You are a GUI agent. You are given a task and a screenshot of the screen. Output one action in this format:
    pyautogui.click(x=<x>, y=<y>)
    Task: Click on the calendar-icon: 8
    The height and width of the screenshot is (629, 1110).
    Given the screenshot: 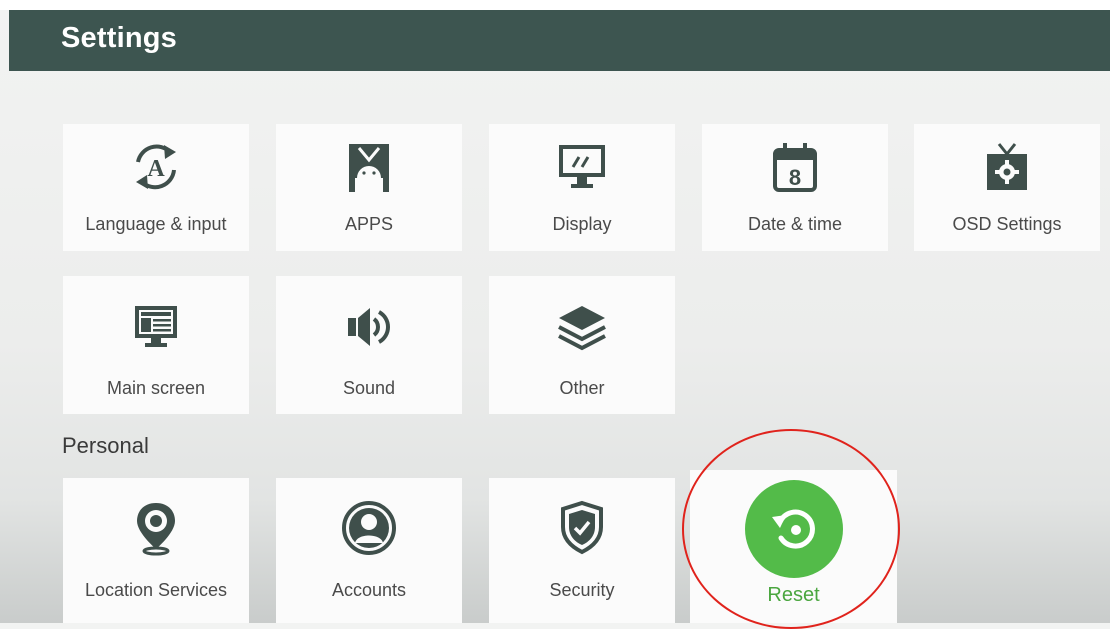 What is the action you would take?
    pyautogui.click(x=795, y=167)
    